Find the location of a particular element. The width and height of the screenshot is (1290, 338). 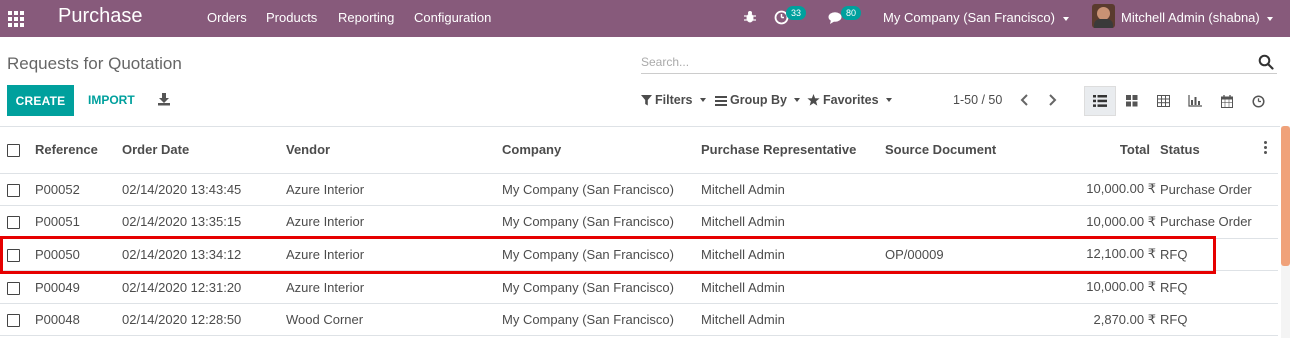

search-icon is located at coordinates (1266, 62).